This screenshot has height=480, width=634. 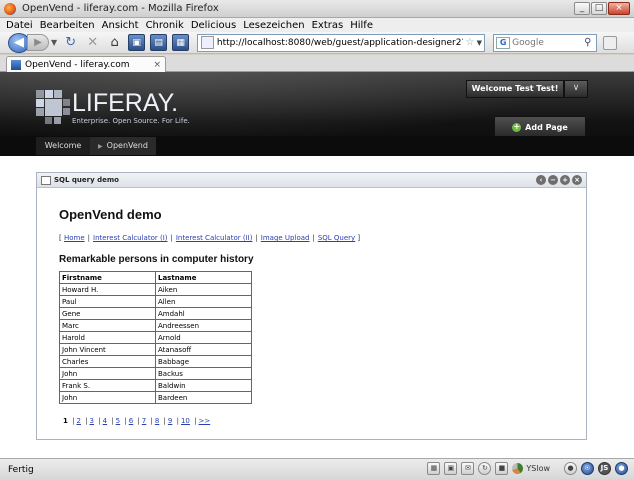 What do you see at coordinates (120, 25) in the screenshot?
I see `menu-ansicht: Ansicht` at bounding box center [120, 25].